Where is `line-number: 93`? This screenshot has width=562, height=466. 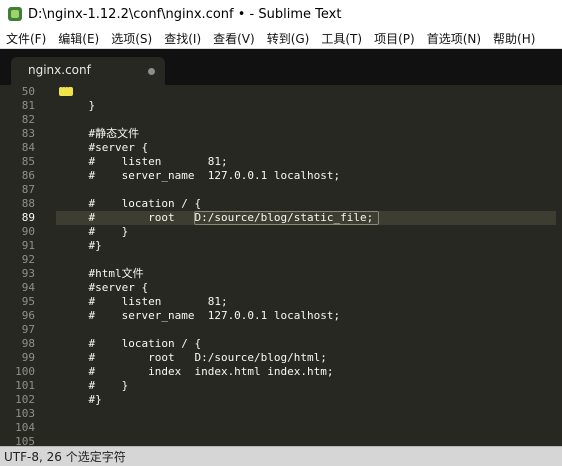 line-number: 93 is located at coordinates (28, 273).